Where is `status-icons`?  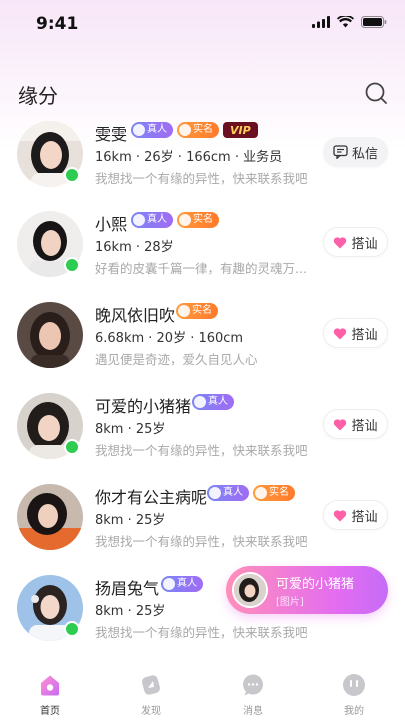 status-icons is located at coordinates (349, 22).